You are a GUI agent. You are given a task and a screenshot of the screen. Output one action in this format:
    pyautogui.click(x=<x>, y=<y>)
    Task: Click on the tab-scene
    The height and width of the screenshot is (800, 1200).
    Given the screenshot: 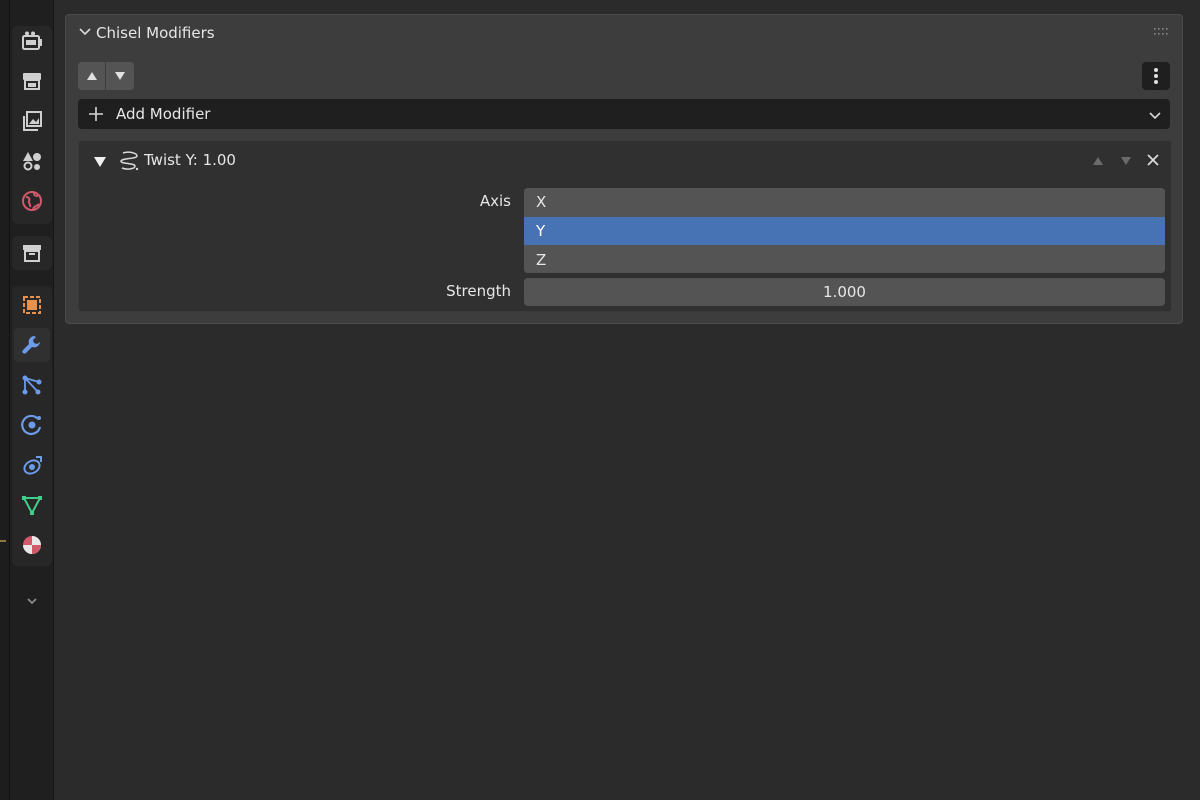 What is the action you would take?
    pyautogui.click(x=32, y=161)
    